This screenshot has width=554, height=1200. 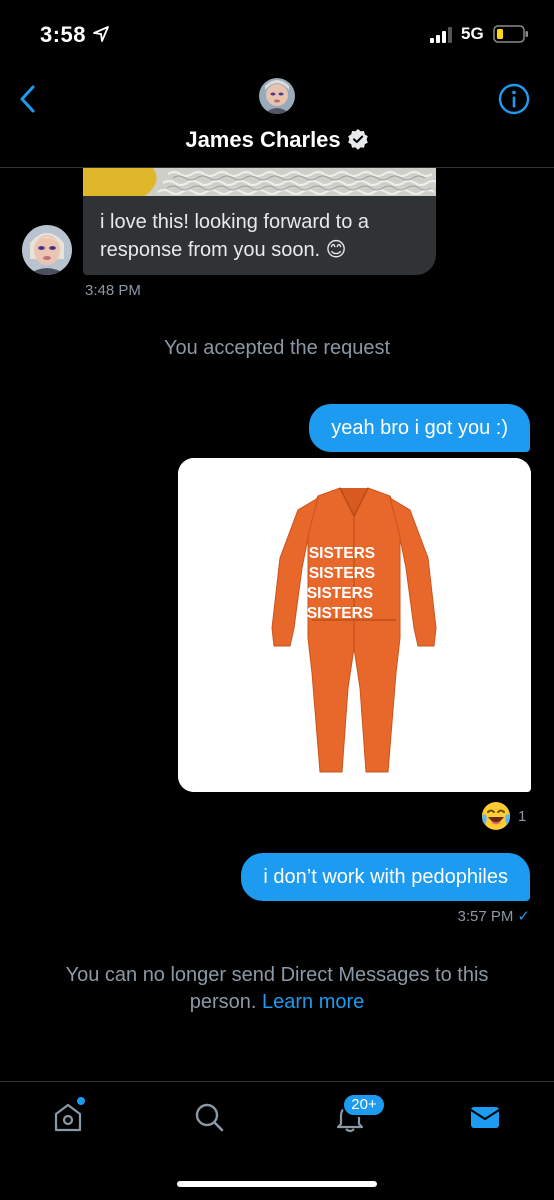 What do you see at coordinates (485, 916) in the screenshot?
I see `sent-time-text: 3:57 PM` at bounding box center [485, 916].